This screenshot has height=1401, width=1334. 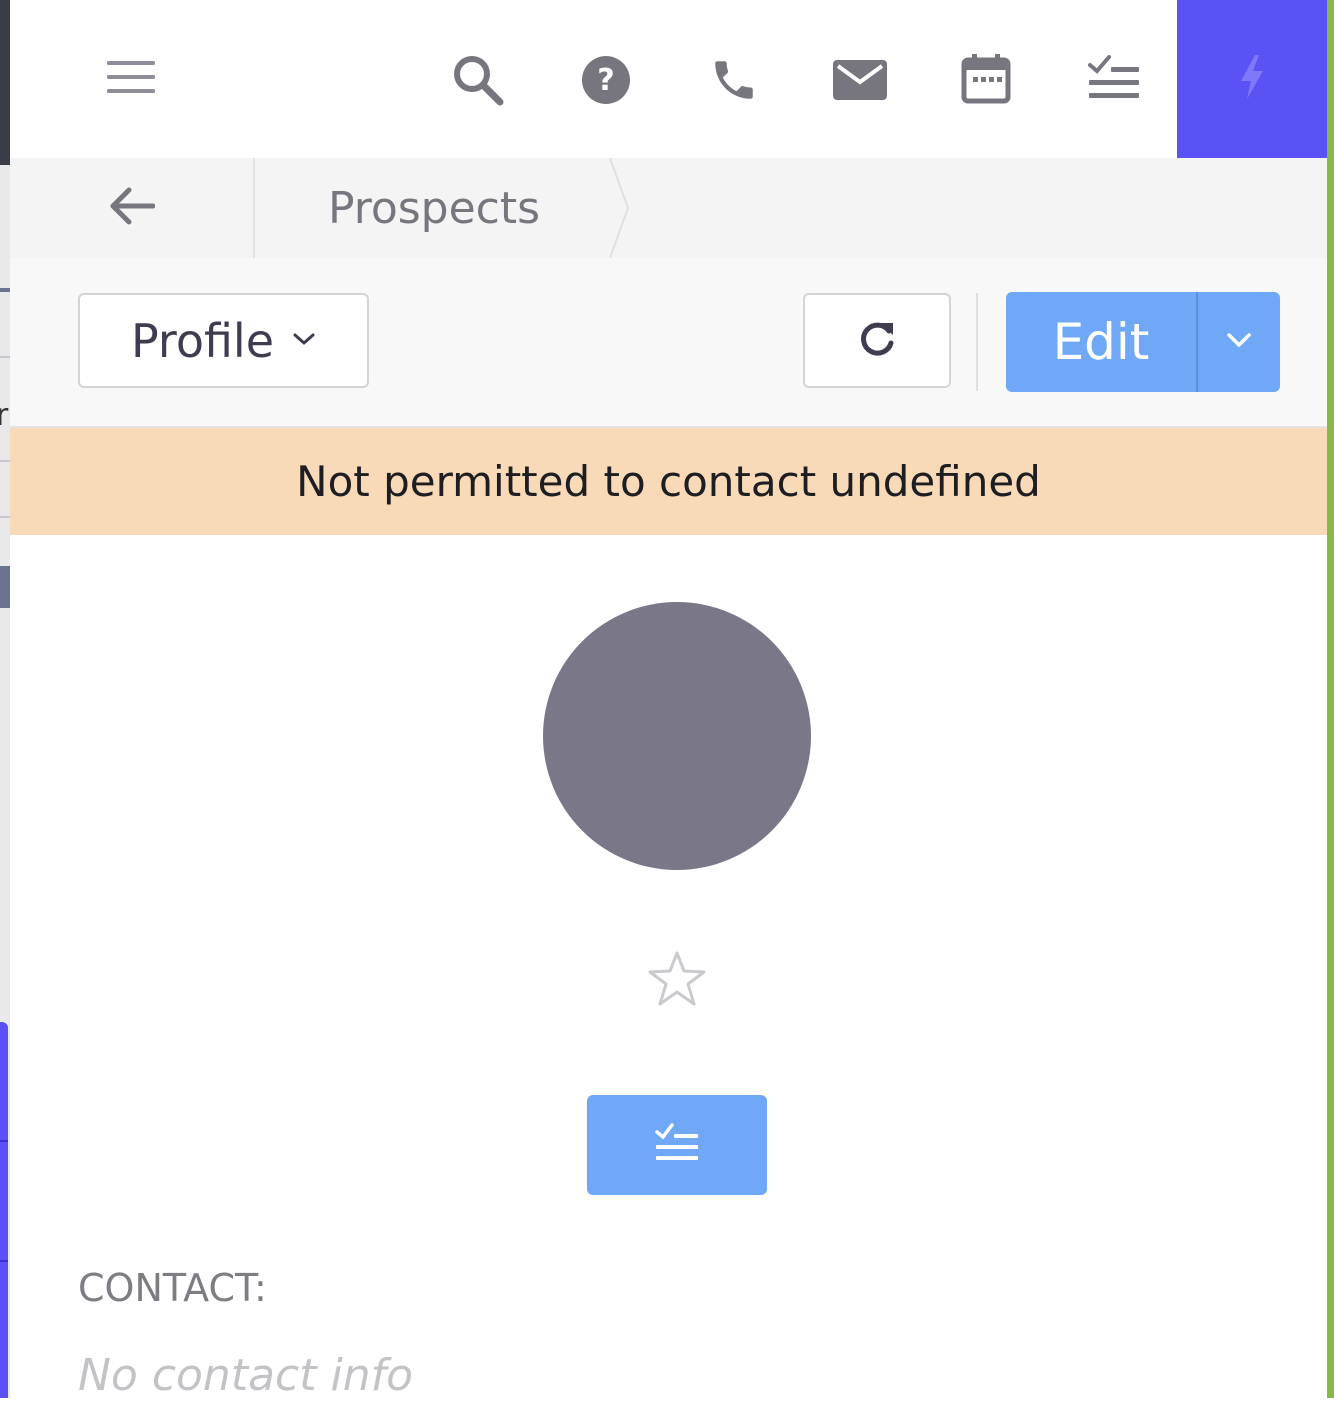 I want to click on profile-dropdown-button: Profile, so click(x=223, y=340).